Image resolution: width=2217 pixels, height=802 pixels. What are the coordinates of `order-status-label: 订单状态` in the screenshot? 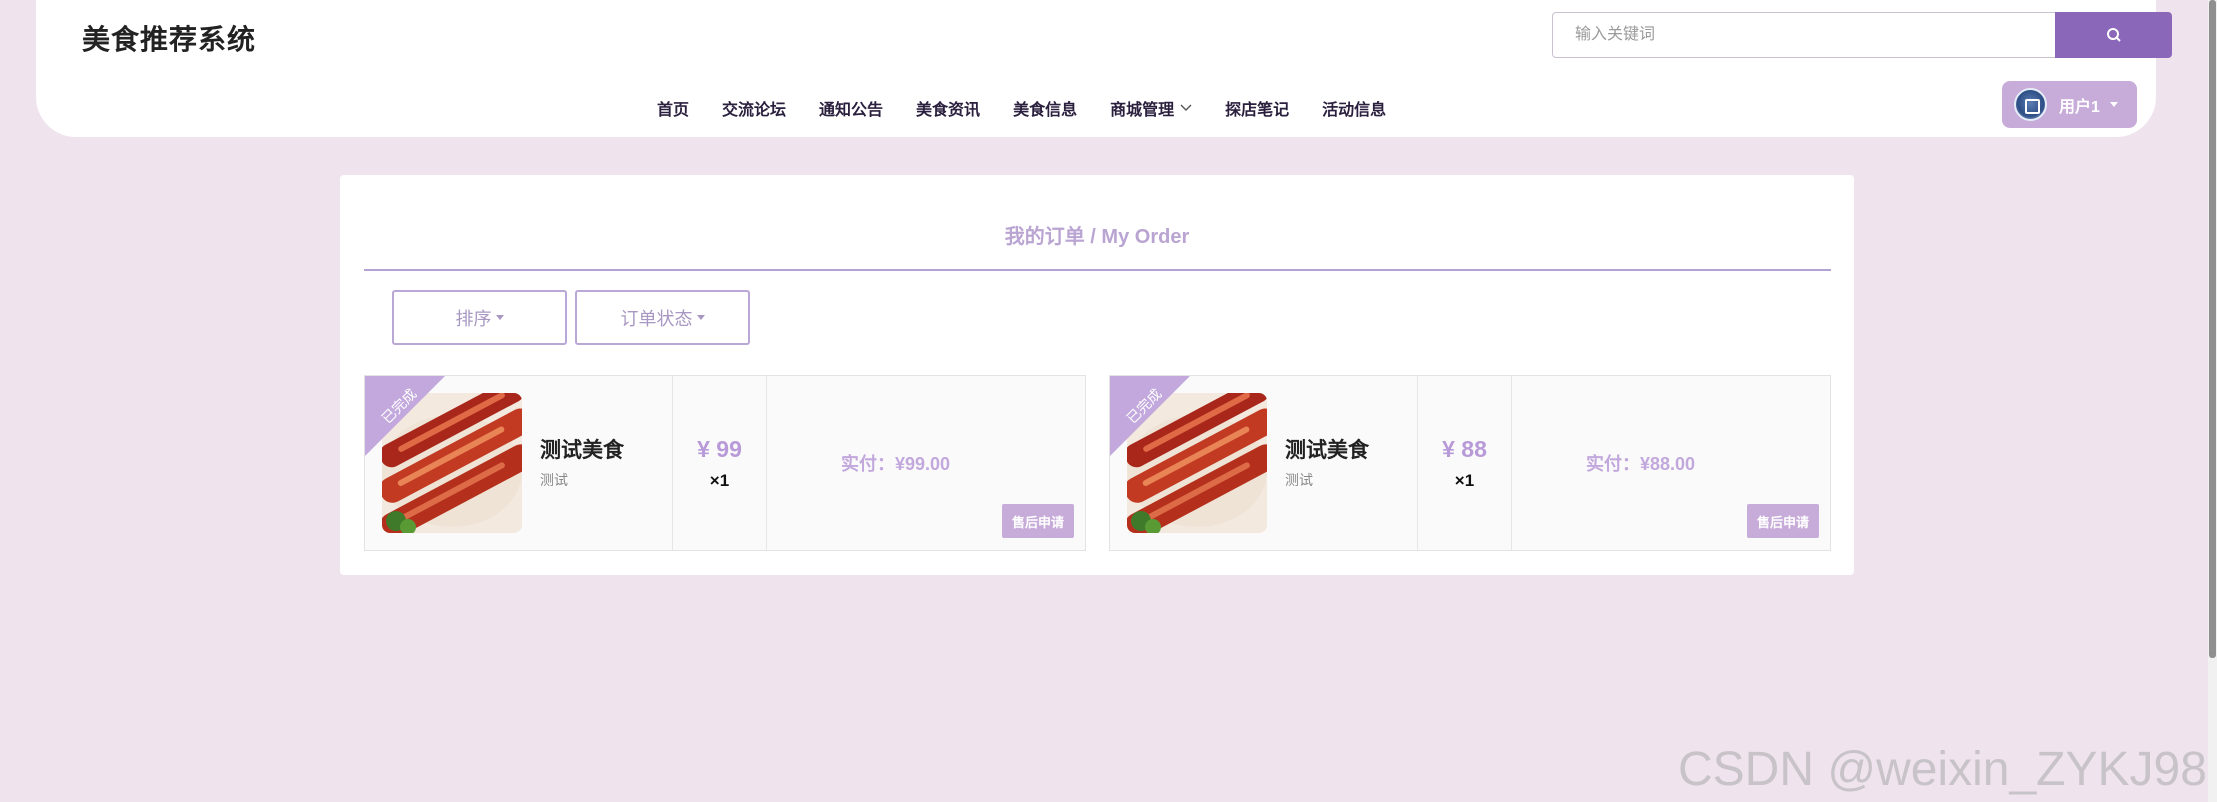 It's located at (656, 318).